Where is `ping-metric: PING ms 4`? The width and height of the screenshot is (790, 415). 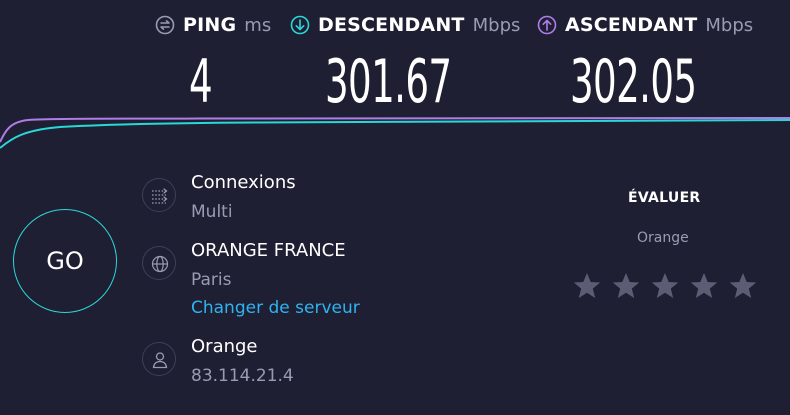
ping-metric: PING ms 4 is located at coordinates (213, 64).